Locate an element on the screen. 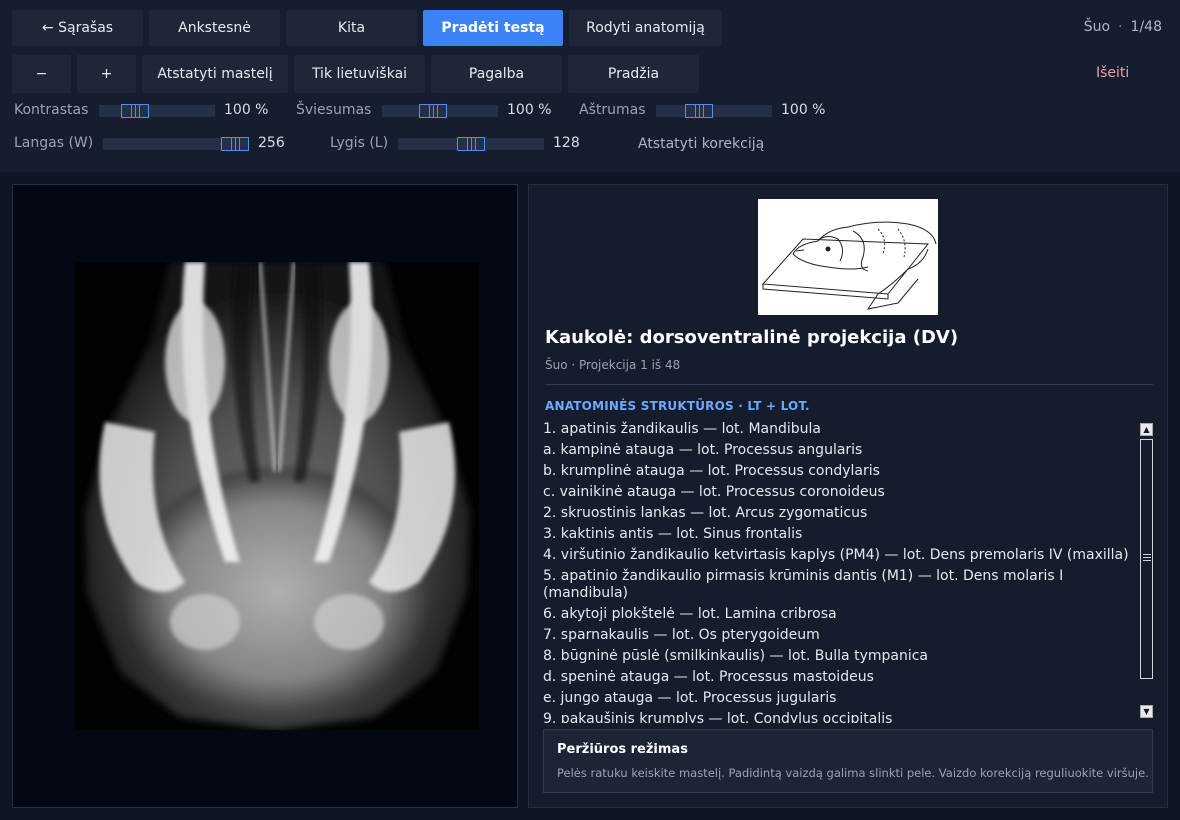 The width and height of the screenshot is (1180, 820). brightness-slider is located at coordinates (440, 111).